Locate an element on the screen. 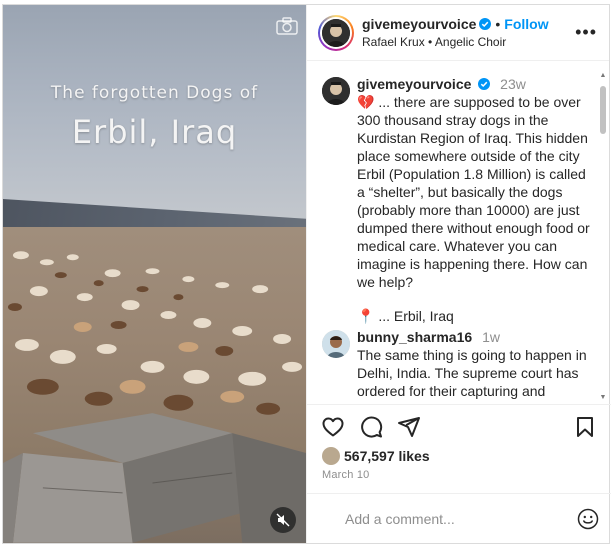 This screenshot has height=547, width=614. likes-summary: 567,597 likes is located at coordinates (376, 456).